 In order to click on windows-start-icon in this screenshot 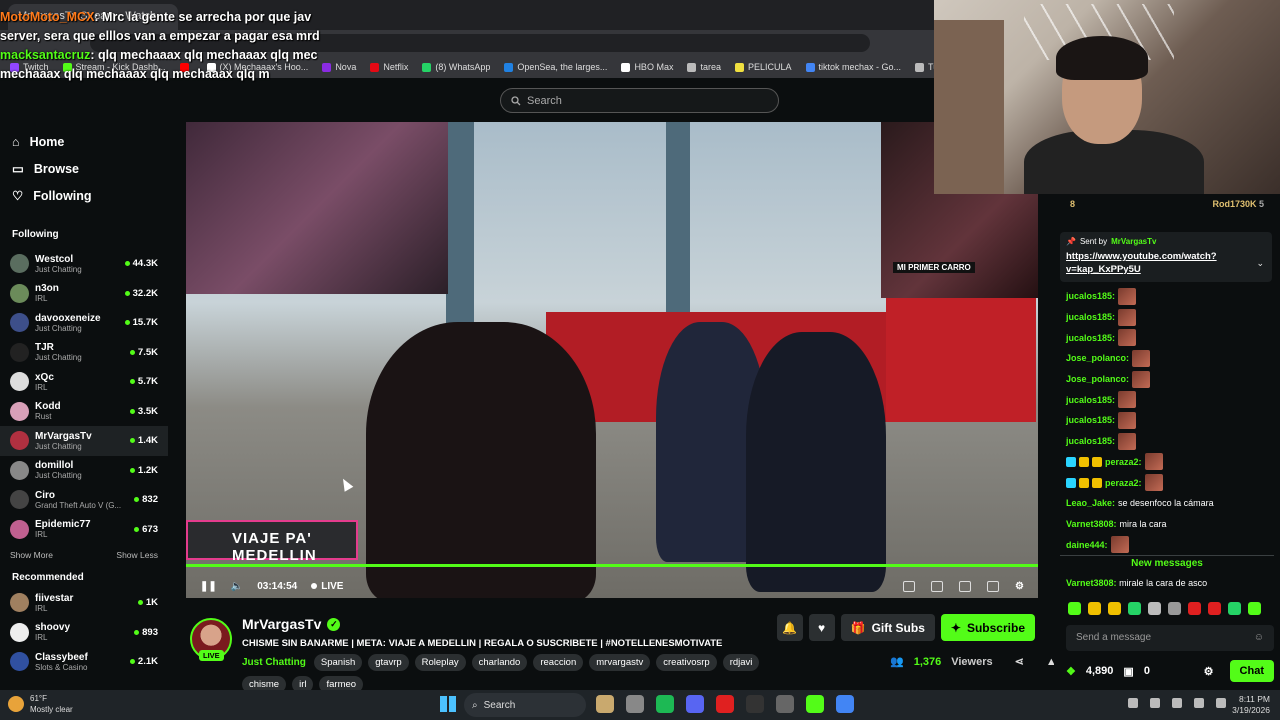, I will do `click(448, 704)`.